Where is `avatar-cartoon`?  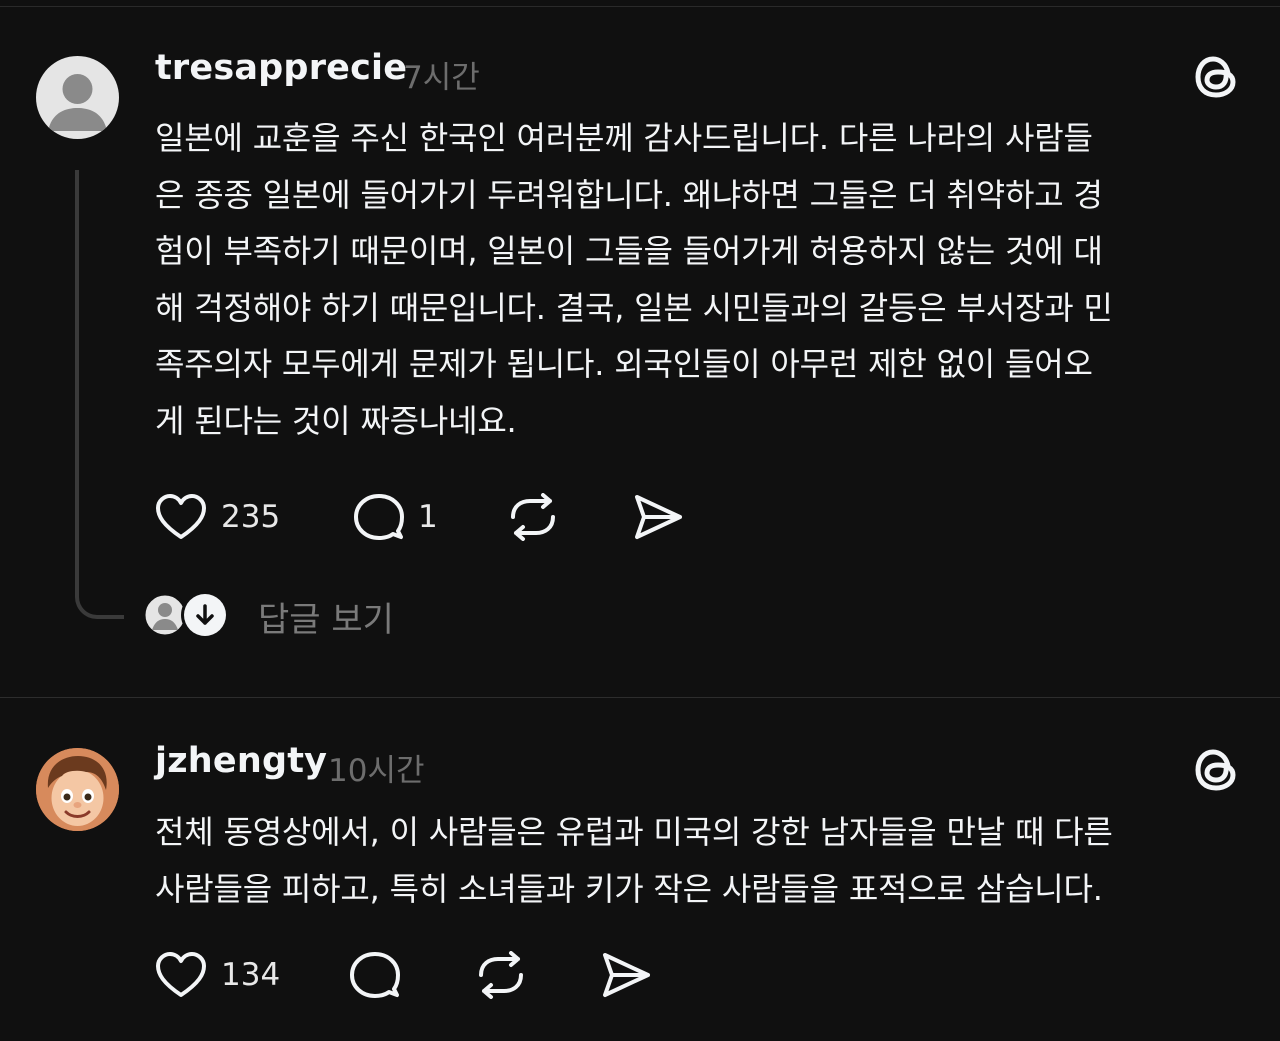 avatar-cartoon is located at coordinates (77, 789).